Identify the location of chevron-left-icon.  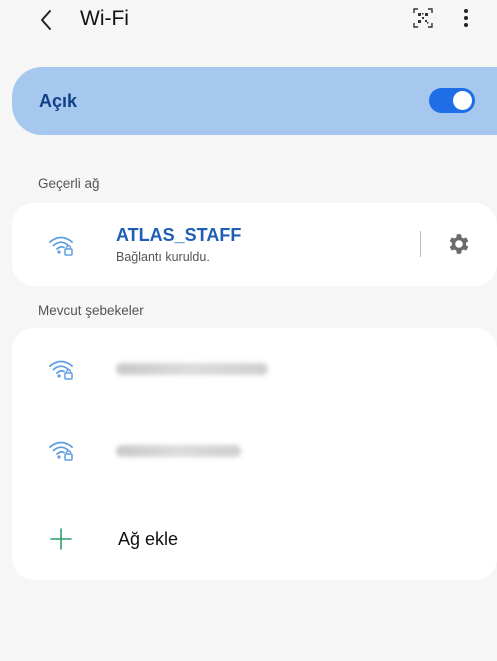
(46, 20).